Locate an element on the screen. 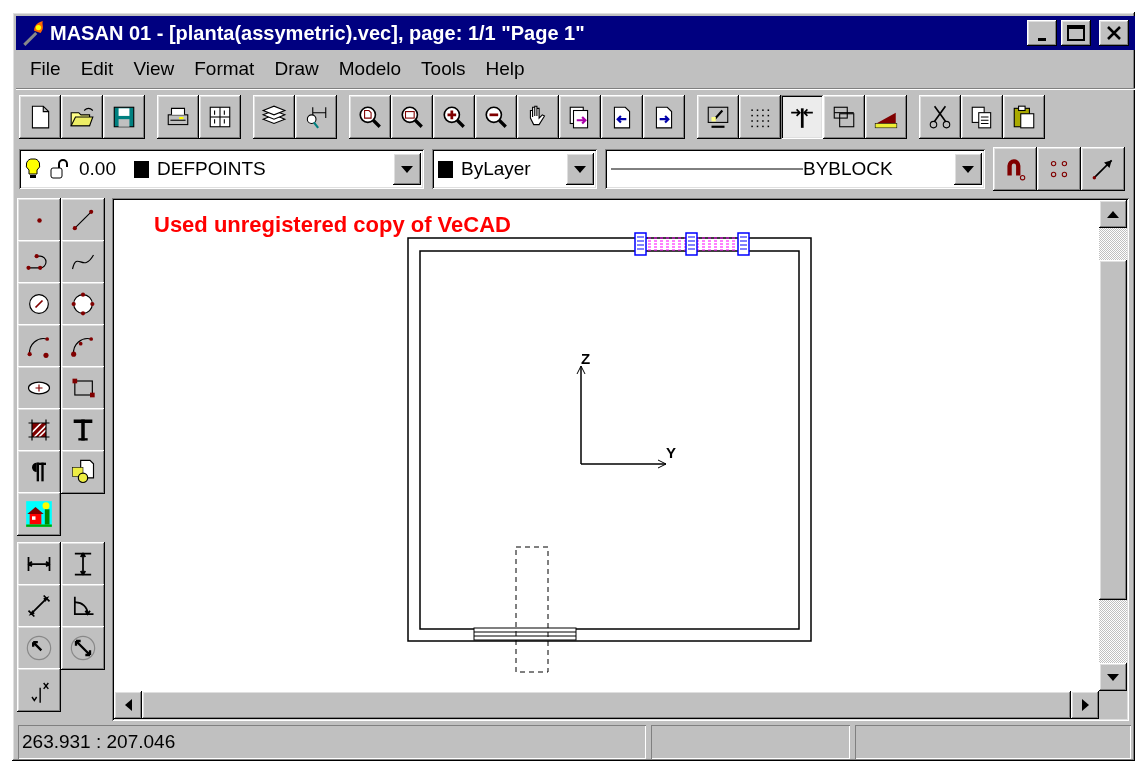 The height and width of the screenshot is (761, 1135). scissors-icon is located at coordinates (940, 117).